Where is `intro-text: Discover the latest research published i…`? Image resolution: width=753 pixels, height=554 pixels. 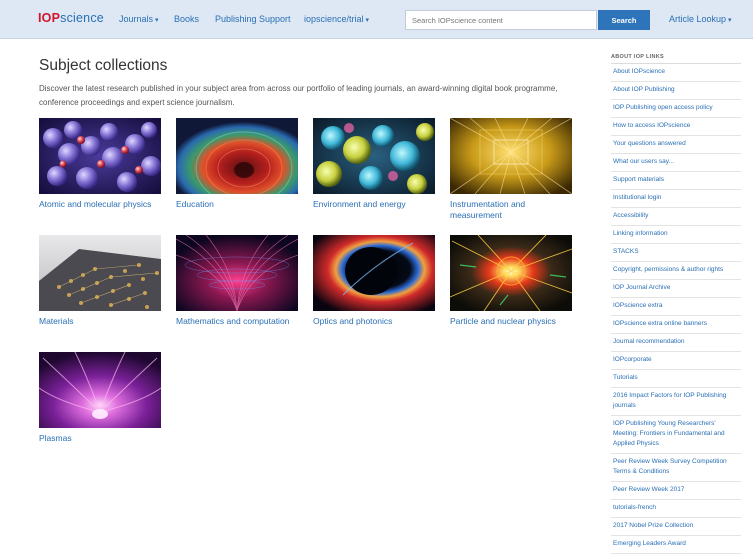
intro-text: Discover the latest research published i… is located at coordinates (298, 95).